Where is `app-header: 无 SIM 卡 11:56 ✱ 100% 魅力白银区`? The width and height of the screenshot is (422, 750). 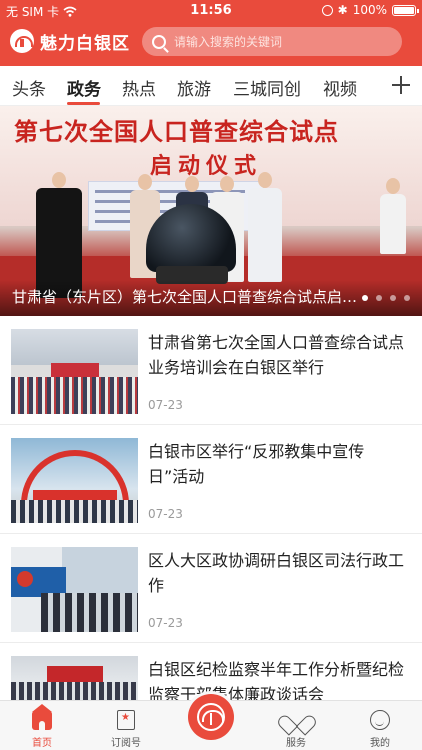 app-header: 无 SIM 卡 11:56 ✱ 100% 魅力白银区 is located at coordinates (211, 33).